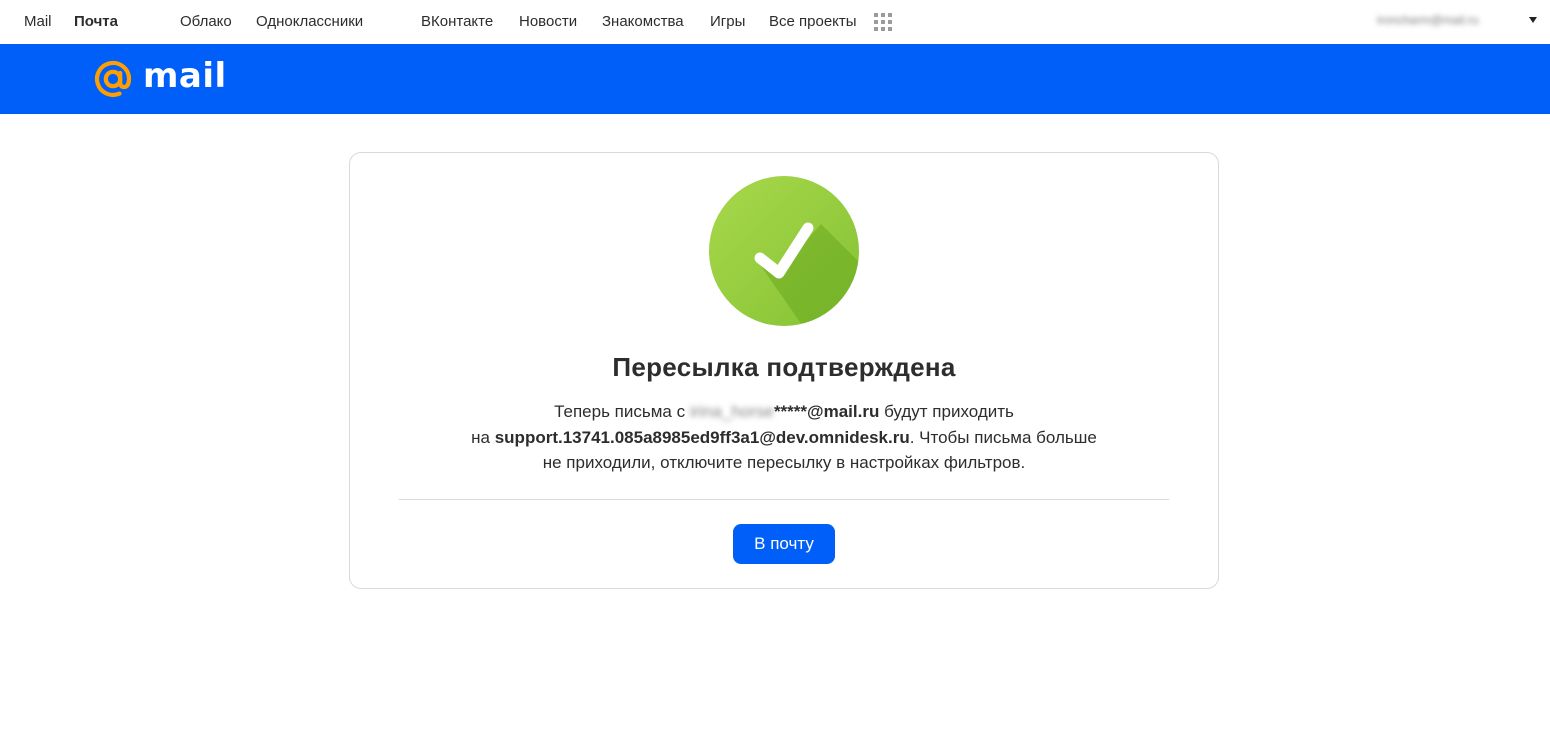 Image resolution: width=1550 pixels, height=740 pixels. I want to click on message-text: на, so click(483, 437).